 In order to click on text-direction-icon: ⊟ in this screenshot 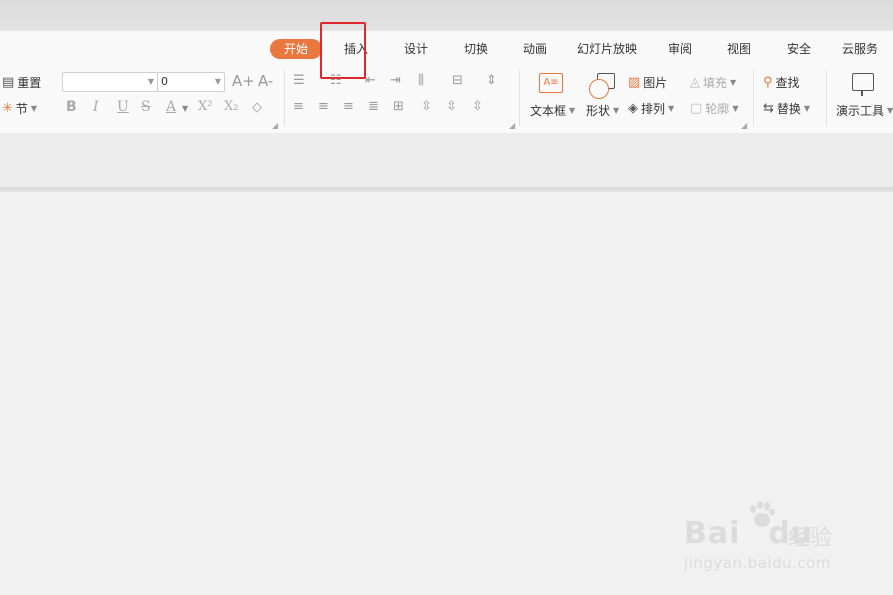, I will do `click(457, 80)`.